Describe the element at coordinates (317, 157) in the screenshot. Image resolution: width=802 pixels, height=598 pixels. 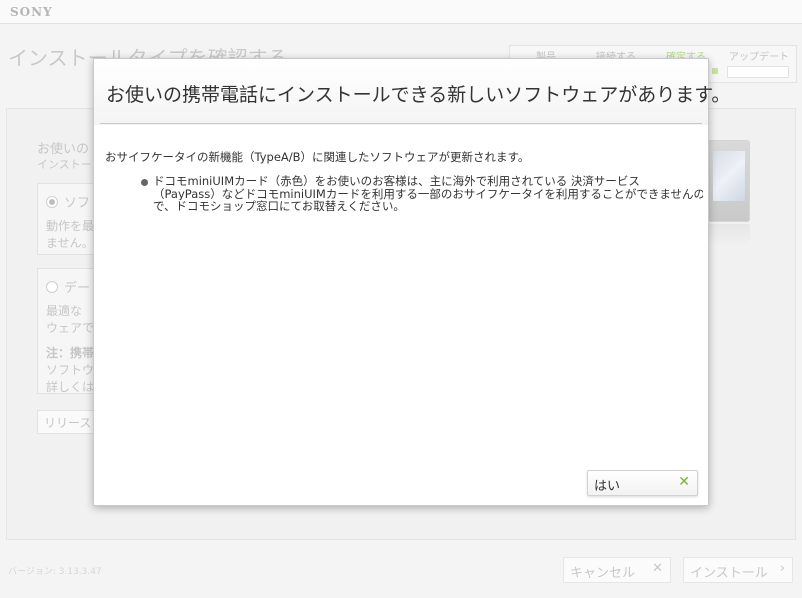
I see `dialog-intro: おサイフケータイの新機能（TypeA/B）に関連したソフトウェアが更新されます。` at that location.